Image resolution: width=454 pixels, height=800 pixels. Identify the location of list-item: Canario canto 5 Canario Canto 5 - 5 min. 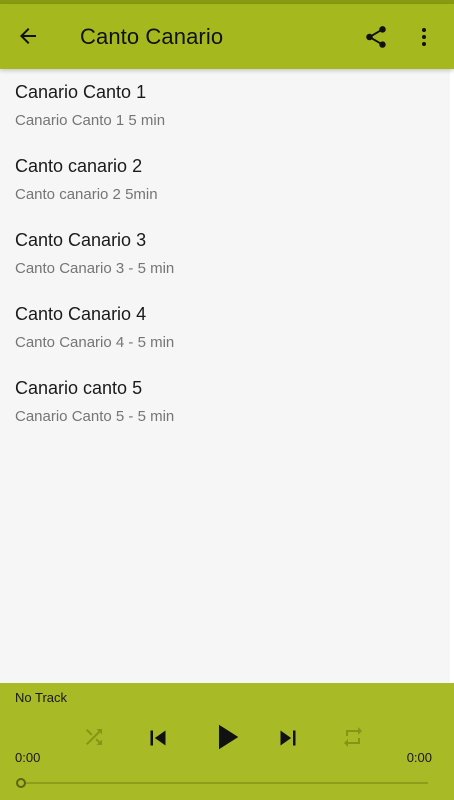
(227, 402).